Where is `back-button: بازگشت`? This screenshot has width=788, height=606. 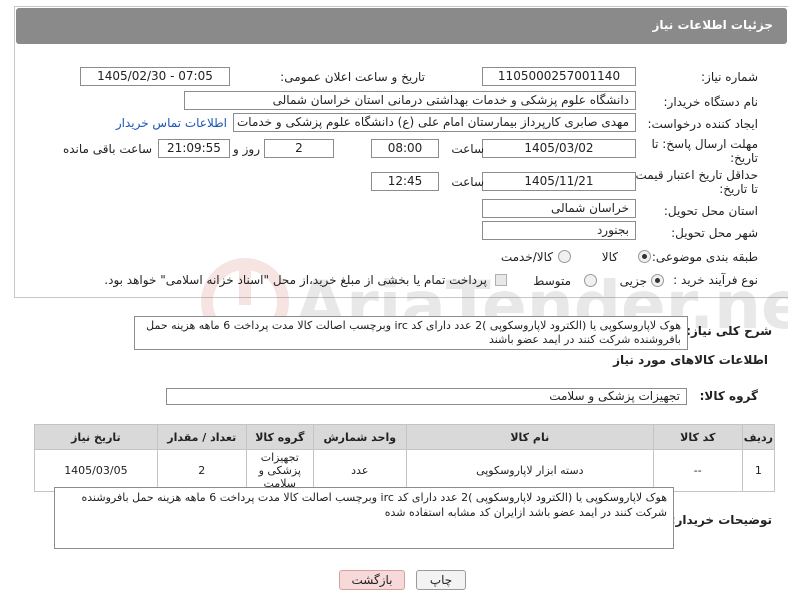
back-button: بازگشت is located at coordinates (372, 580).